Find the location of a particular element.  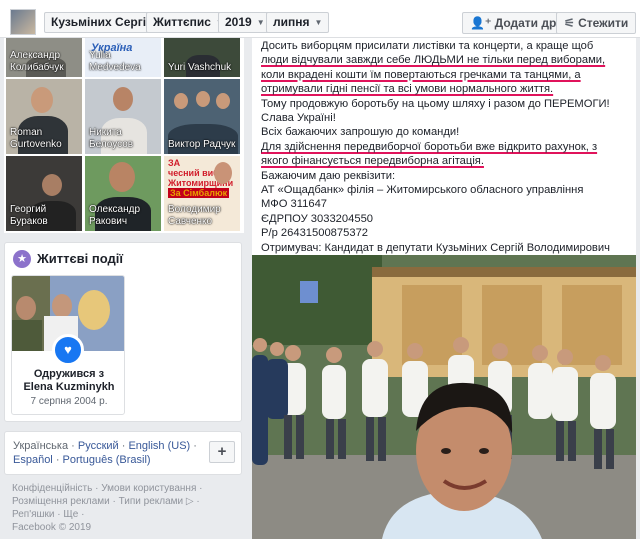

friend-tile: Україна Yulia Medvedeva is located at coordinates (123, 57).